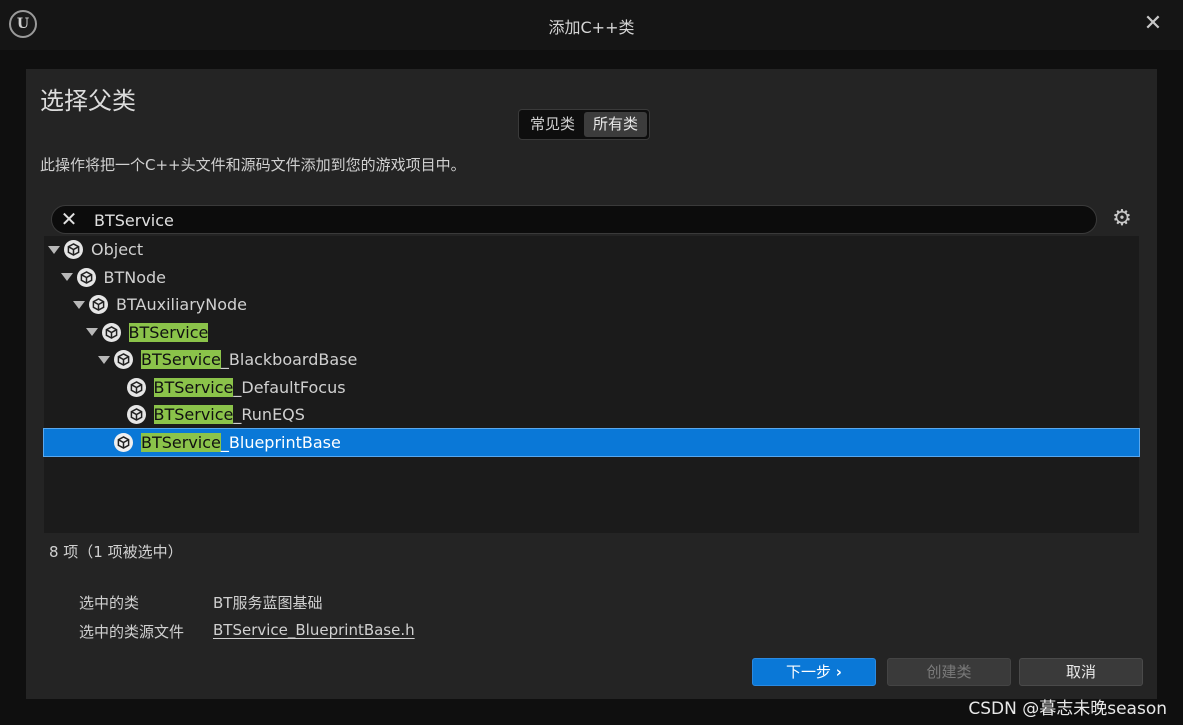 The height and width of the screenshot is (725, 1183). What do you see at coordinates (289, 387) in the screenshot?
I see `label-suffix: _DefaultFocus` at bounding box center [289, 387].